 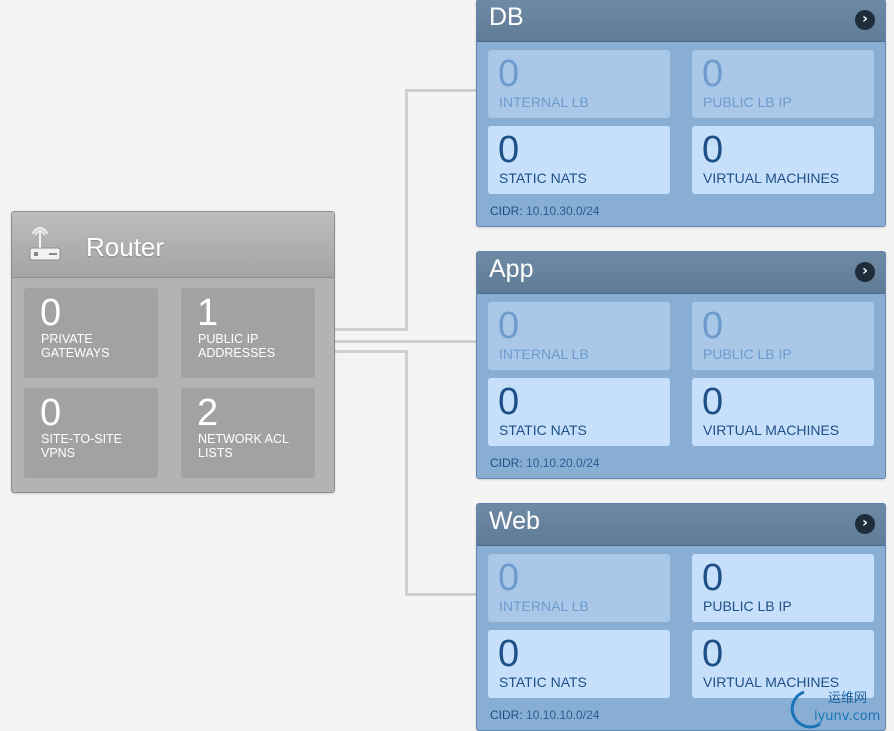 I want to click on cidr: CIDR: 10.10.20.0/24, so click(x=544, y=463).